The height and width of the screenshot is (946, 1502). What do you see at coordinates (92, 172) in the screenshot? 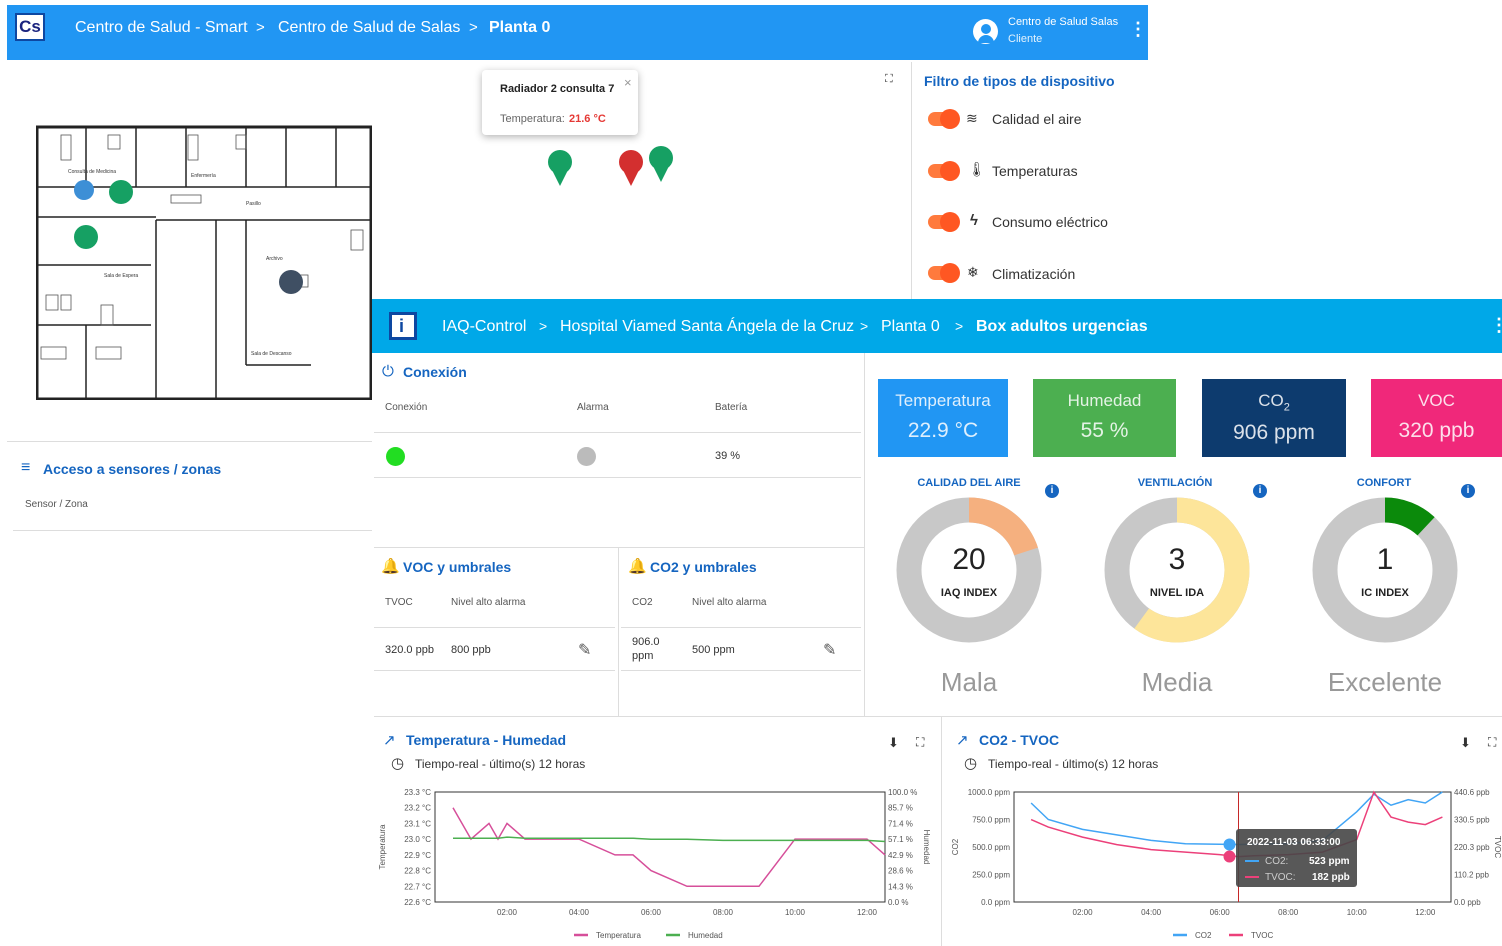
I see `svg-text: Consulta de Medicina` at bounding box center [92, 172].